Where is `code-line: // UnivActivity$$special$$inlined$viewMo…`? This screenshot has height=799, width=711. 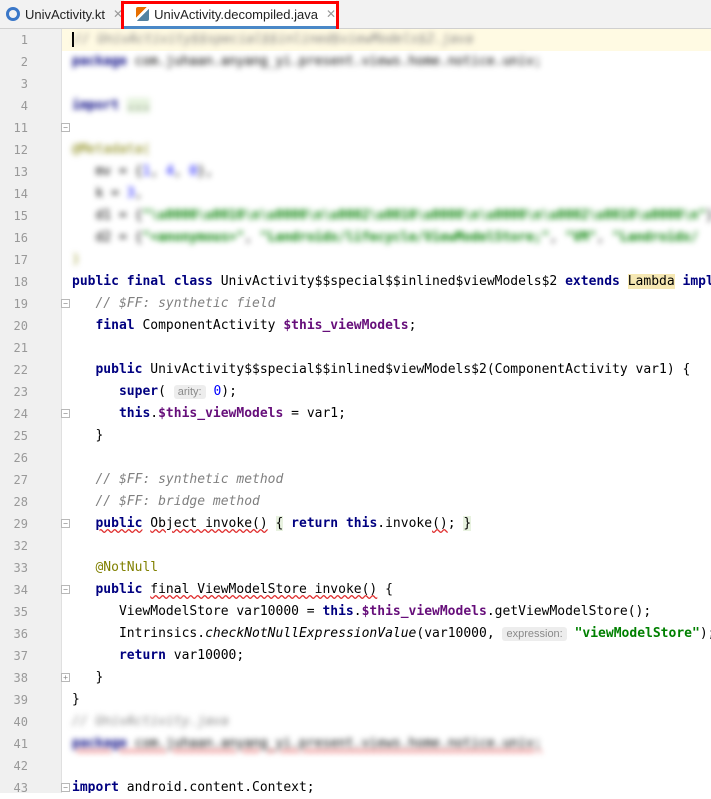
code-line: // UnivActivity$$special$$inlined$viewMo… is located at coordinates (272, 40).